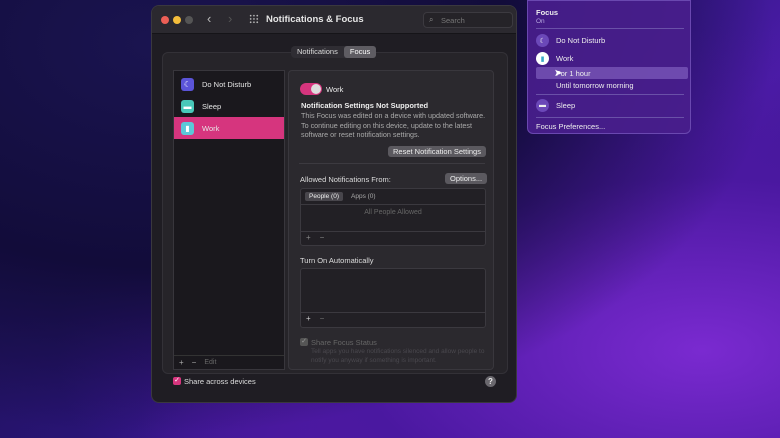 This screenshot has height=438, width=780. I want to click on focus-list: ☾ Do Not Disturb ▬ Sleep ▮ Work + − Edit, so click(229, 220).